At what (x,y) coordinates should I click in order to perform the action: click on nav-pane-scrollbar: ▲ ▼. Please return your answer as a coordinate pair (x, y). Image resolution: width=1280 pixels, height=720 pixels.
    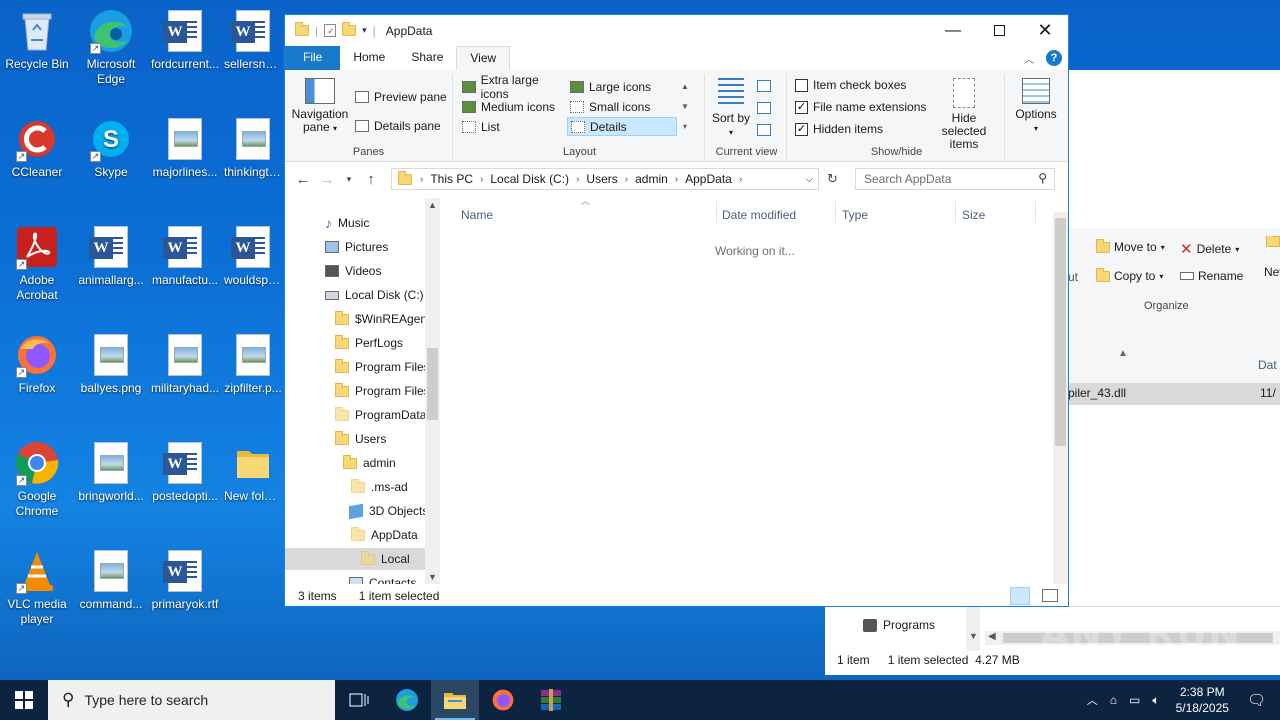
    Looking at the image, I should click on (432, 391).